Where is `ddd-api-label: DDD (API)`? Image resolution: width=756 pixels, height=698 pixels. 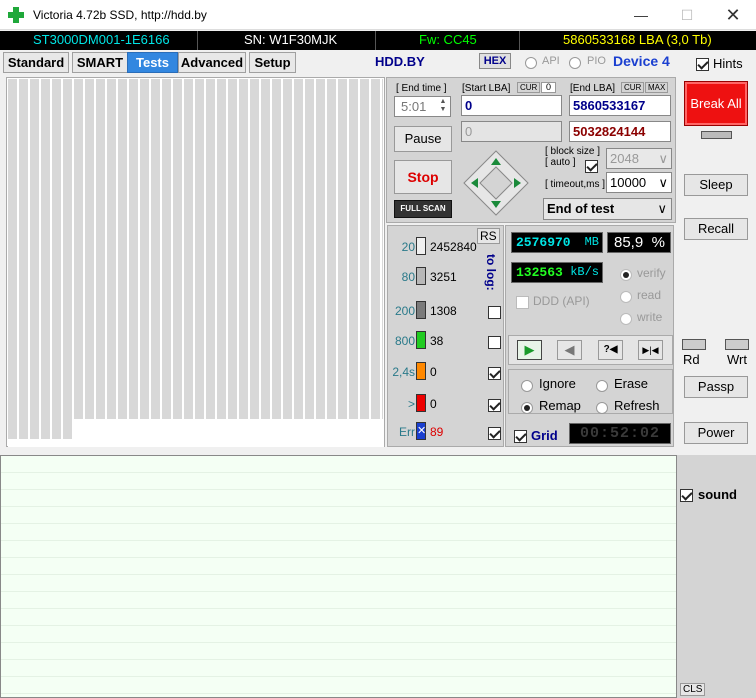 ddd-api-label: DDD (API) is located at coordinates (561, 301).